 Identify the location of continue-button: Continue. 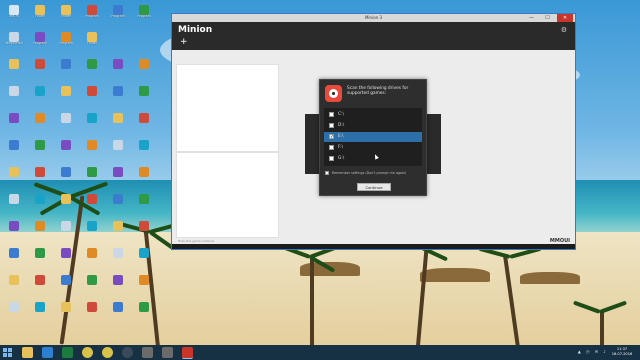
(374, 187).